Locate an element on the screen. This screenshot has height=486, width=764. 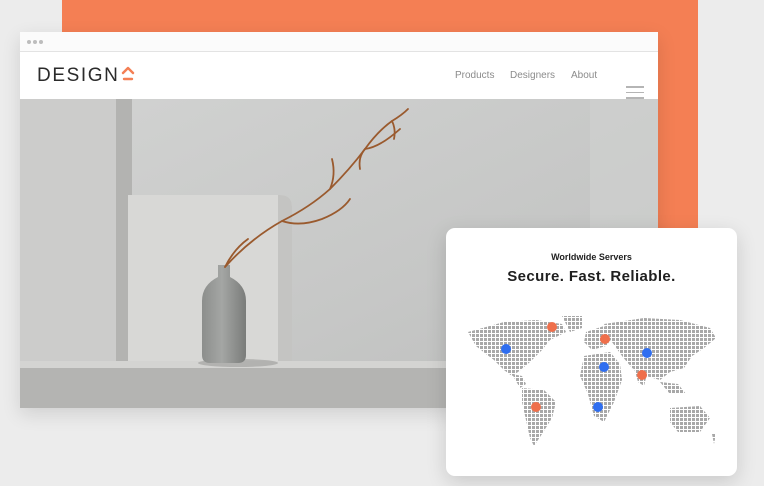
browser-titlebar is located at coordinates (339, 42).